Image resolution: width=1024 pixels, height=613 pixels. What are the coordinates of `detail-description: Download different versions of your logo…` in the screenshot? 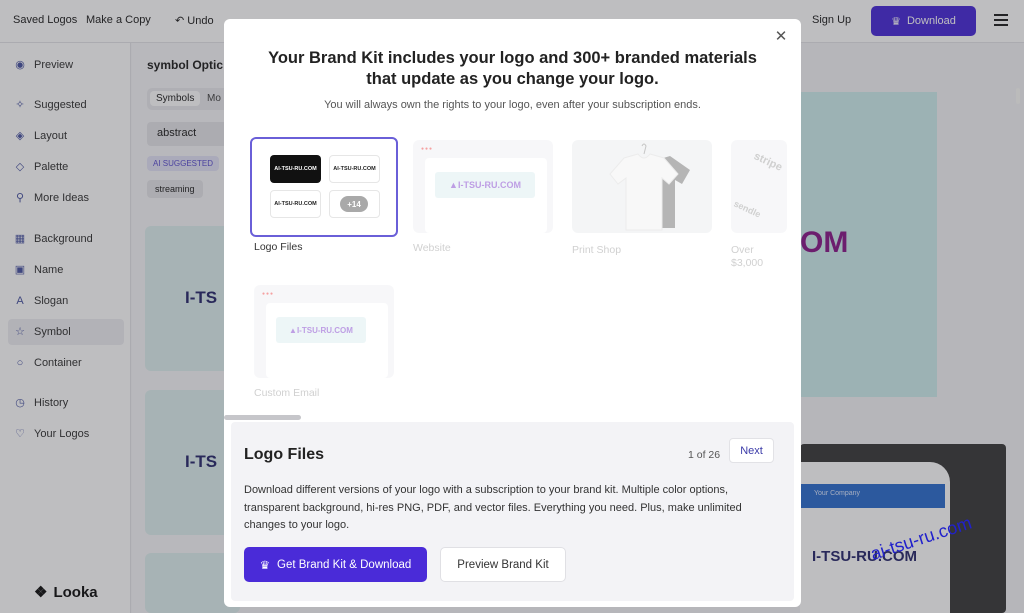 It's located at (493, 507).